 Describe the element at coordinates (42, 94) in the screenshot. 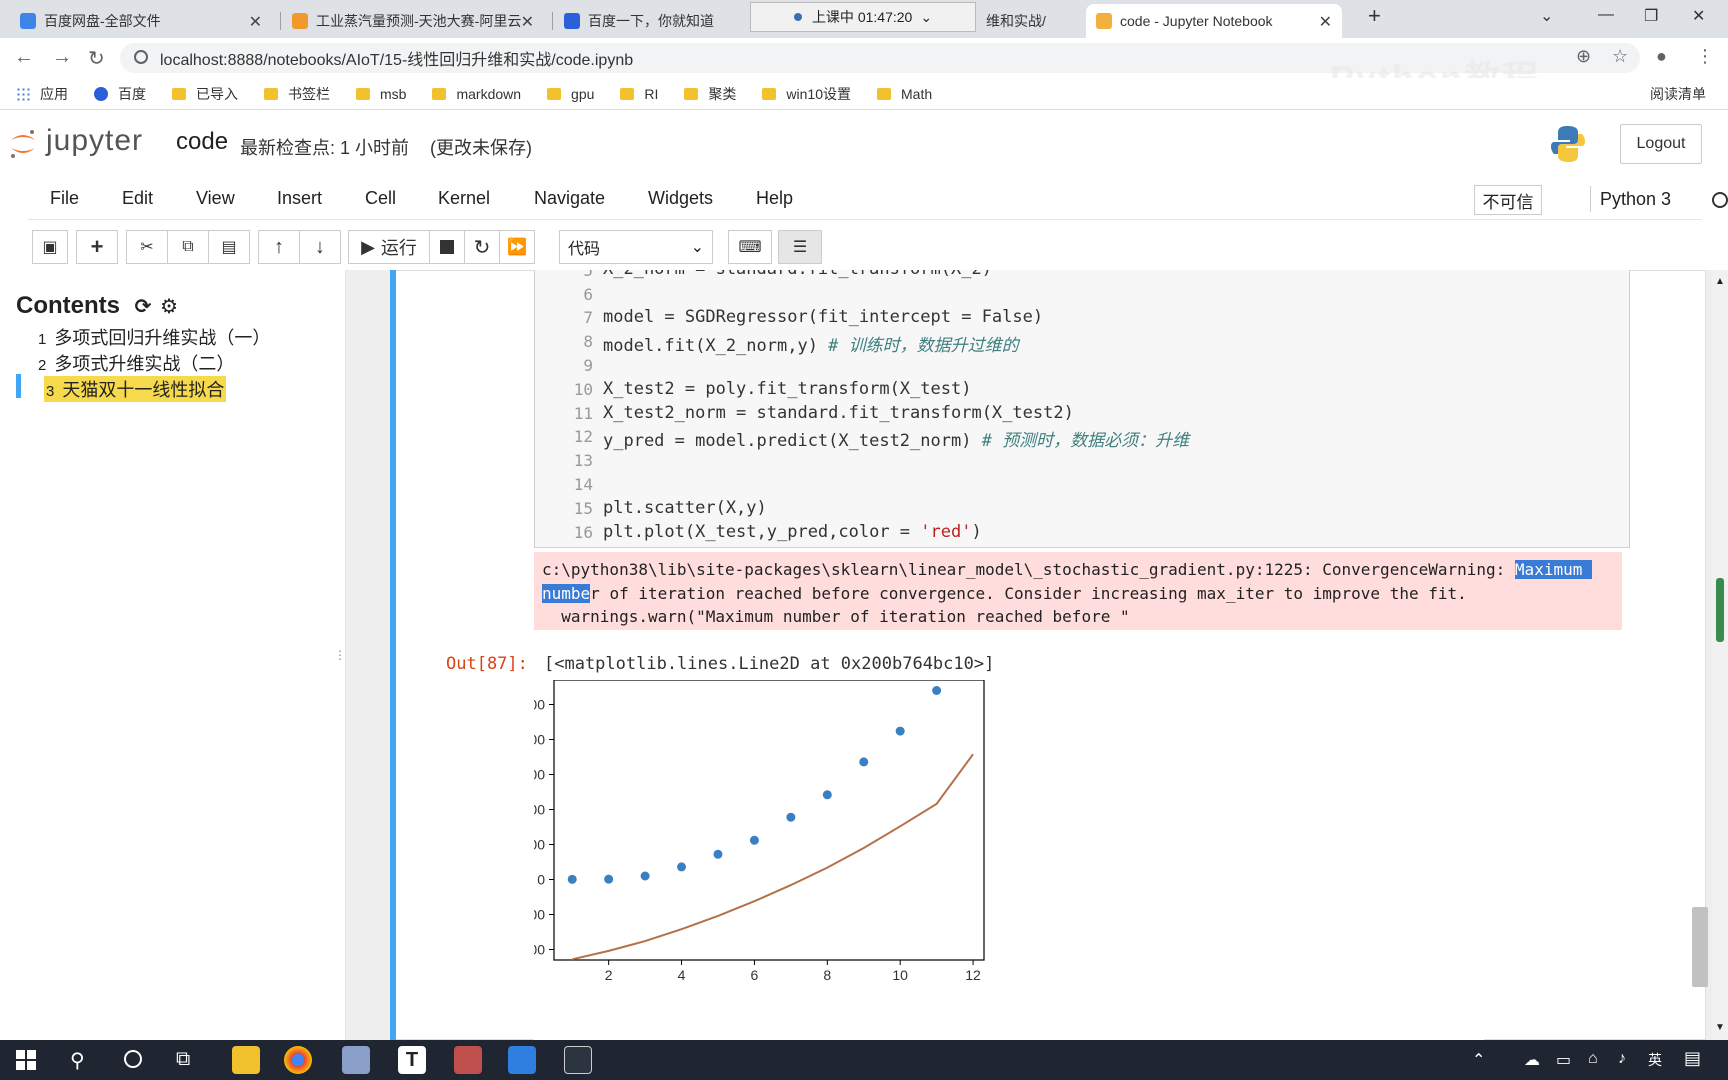

I see `bookmark-apps: 应用` at that location.